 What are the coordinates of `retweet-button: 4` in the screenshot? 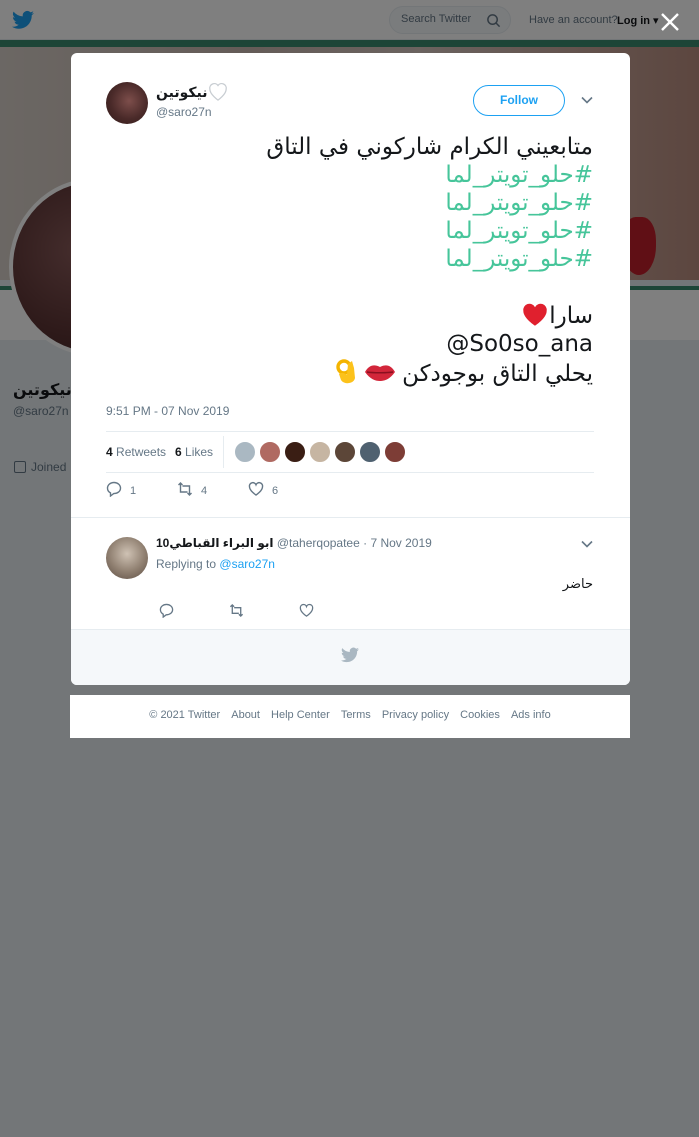 It's located at (192, 491).